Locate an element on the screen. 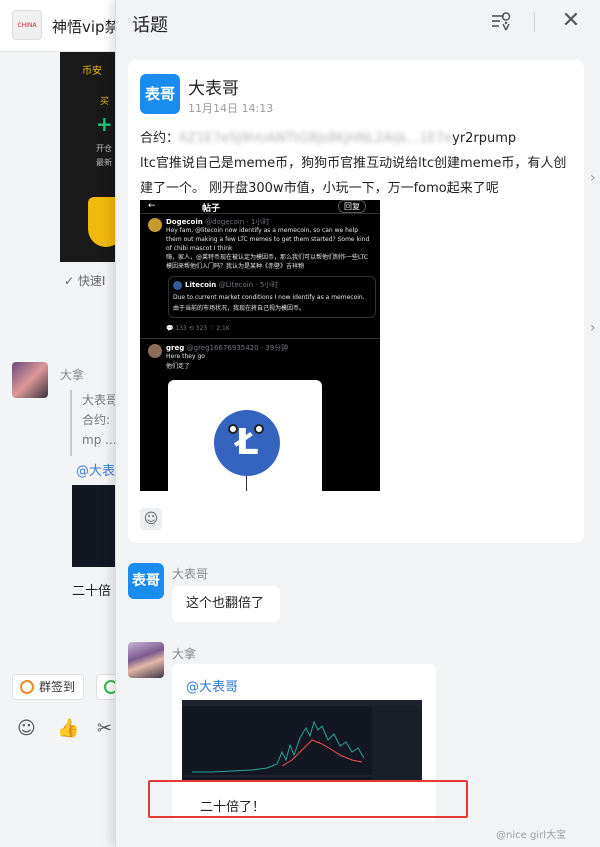 The height and width of the screenshot is (847, 600). greg-avatar is located at coordinates (155, 351).